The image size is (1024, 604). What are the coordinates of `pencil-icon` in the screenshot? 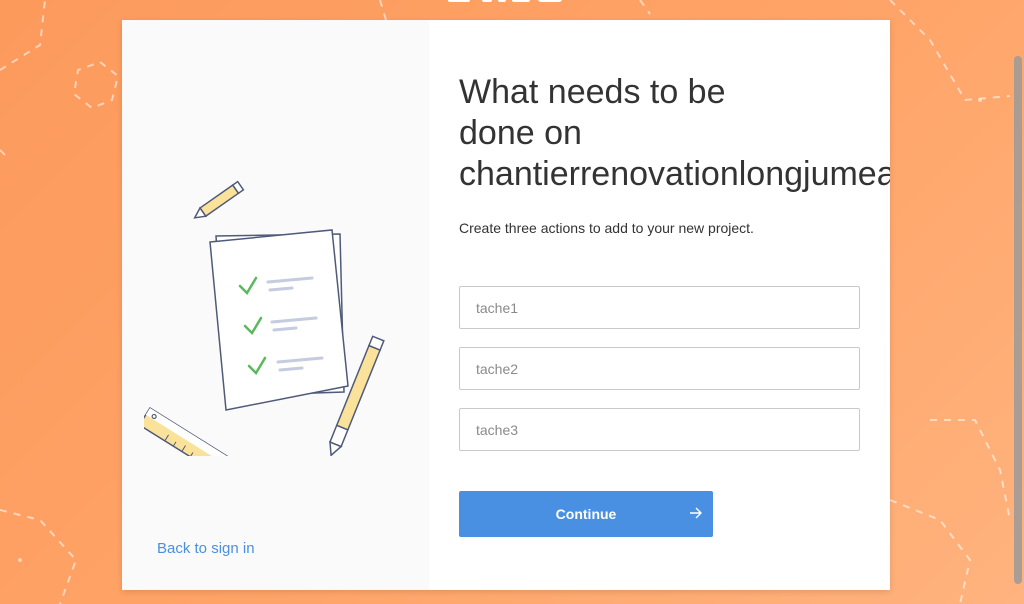 It's located at (219, 199).